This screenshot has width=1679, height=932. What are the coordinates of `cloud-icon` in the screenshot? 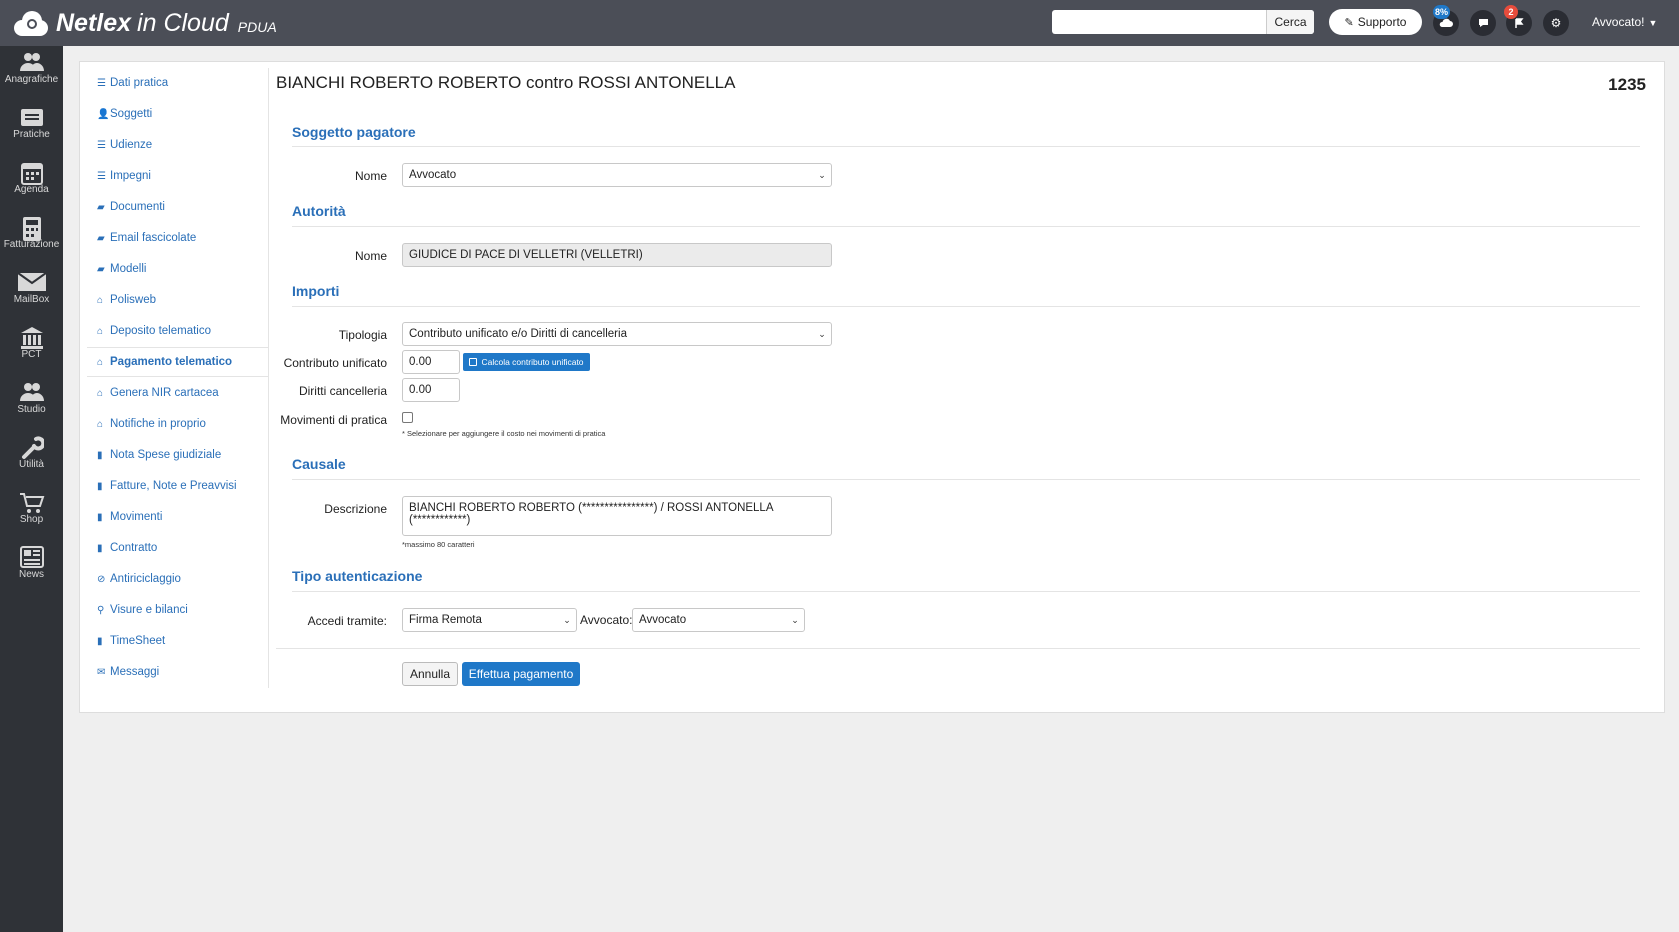 It's located at (1446, 22).